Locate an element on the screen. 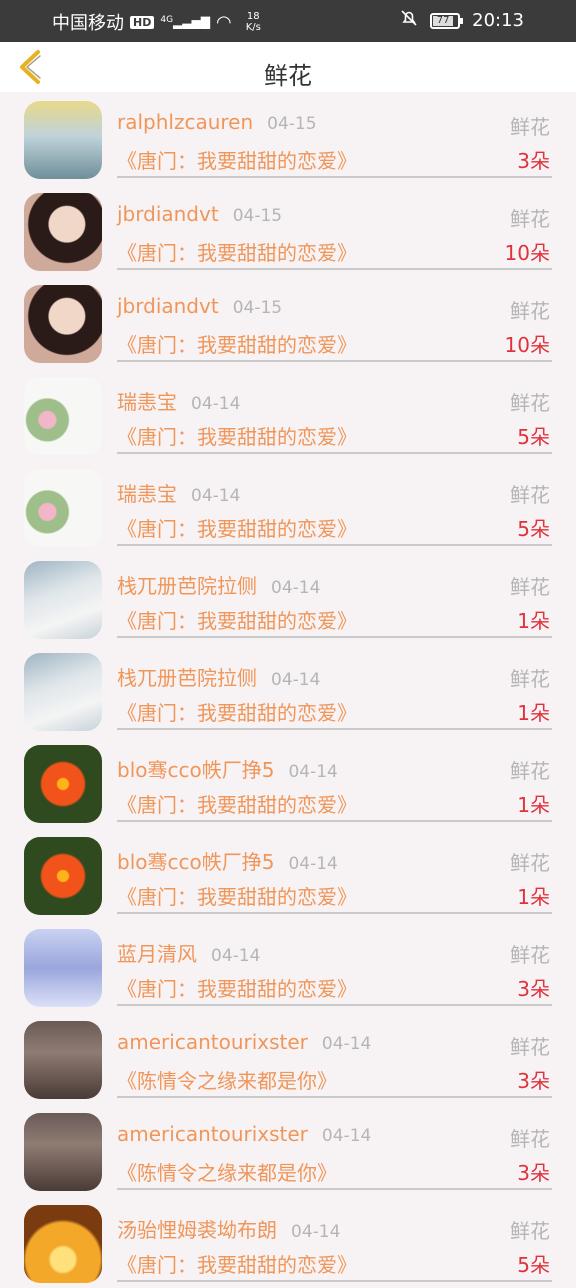  network-speed: 18 K/s is located at coordinates (253, 22).